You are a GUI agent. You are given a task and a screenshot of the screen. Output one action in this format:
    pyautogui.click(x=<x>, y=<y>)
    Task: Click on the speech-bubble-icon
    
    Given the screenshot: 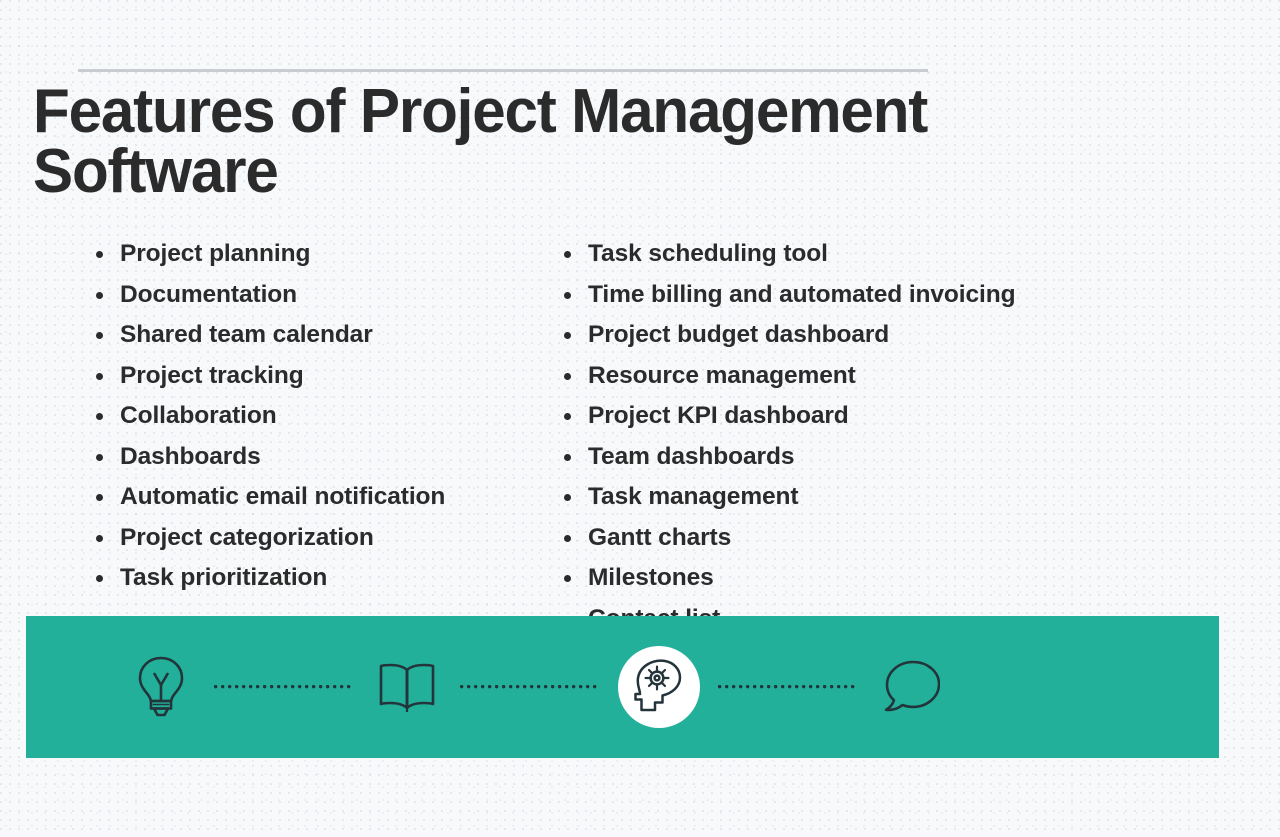 What is the action you would take?
    pyautogui.click(x=911, y=687)
    